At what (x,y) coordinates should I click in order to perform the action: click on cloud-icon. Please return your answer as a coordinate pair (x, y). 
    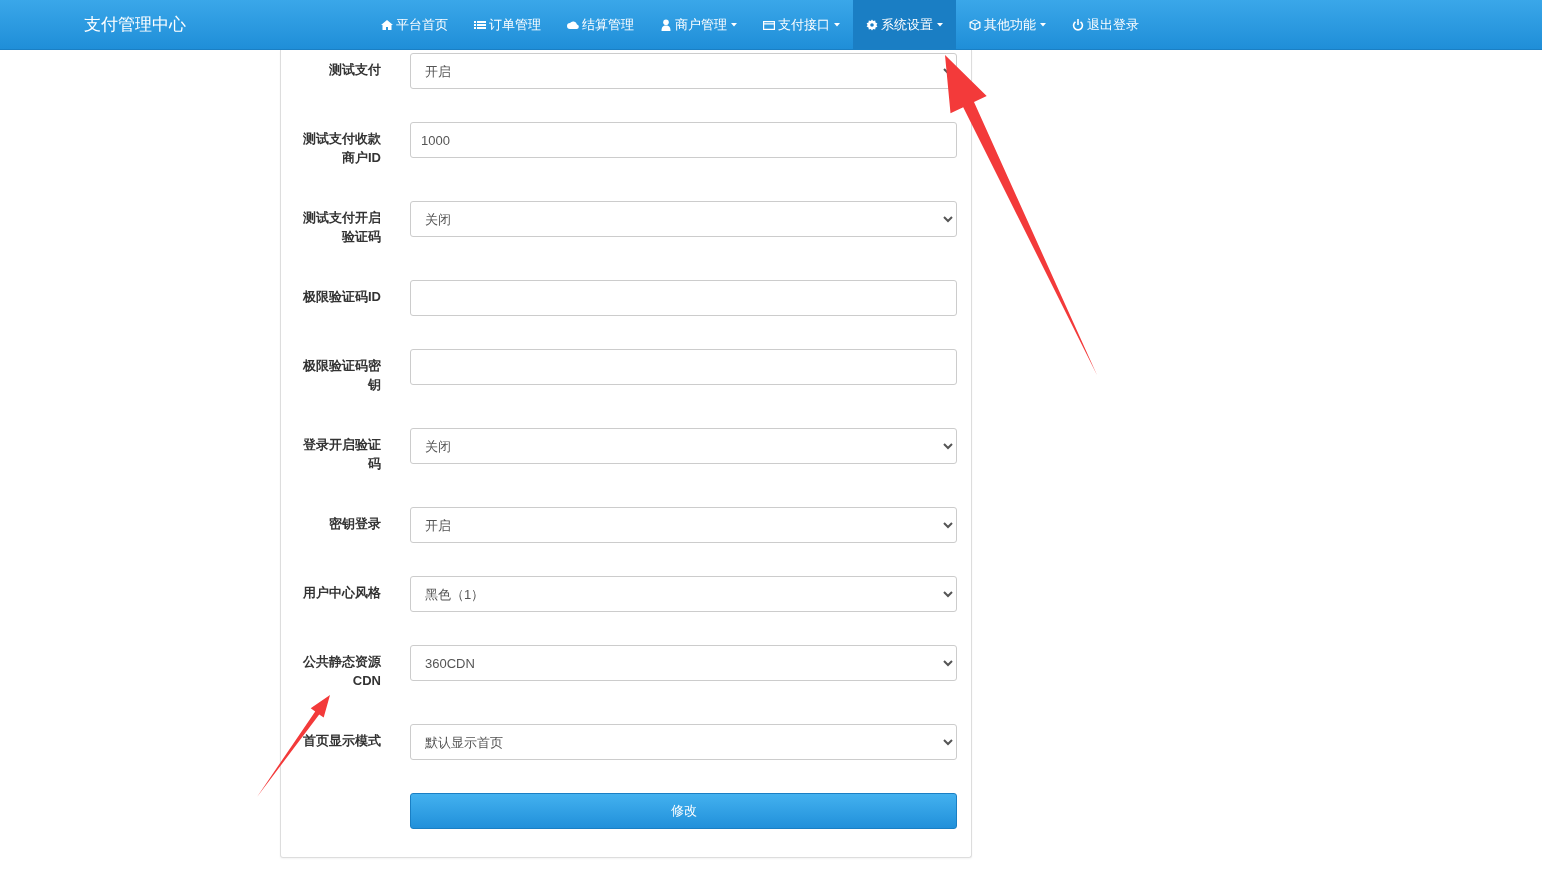
    Looking at the image, I should click on (573, 24).